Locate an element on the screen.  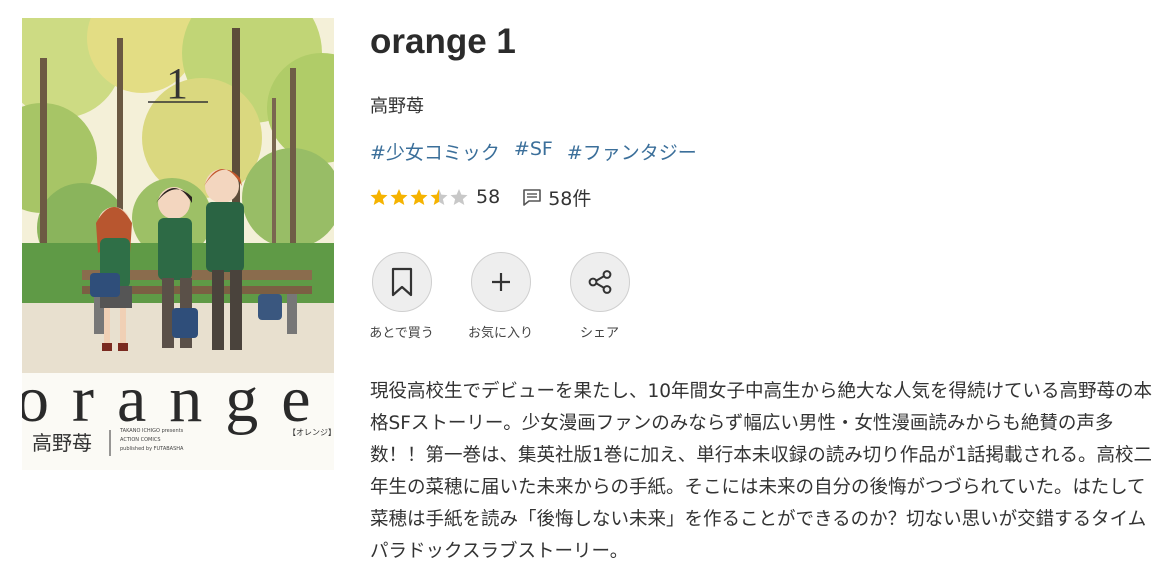
buy-later-label: あとで買う is located at coordinates (401, 333).